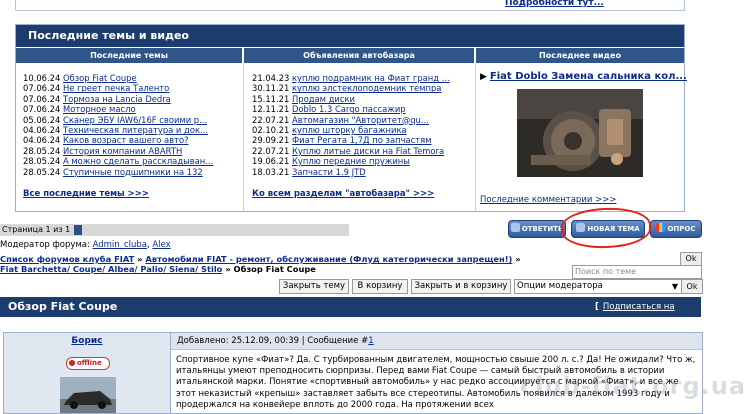  Describe the element at coordinates (537, 229) in the screenshot. I see `reply-button: ОТВЕТИТЬ` at that location.